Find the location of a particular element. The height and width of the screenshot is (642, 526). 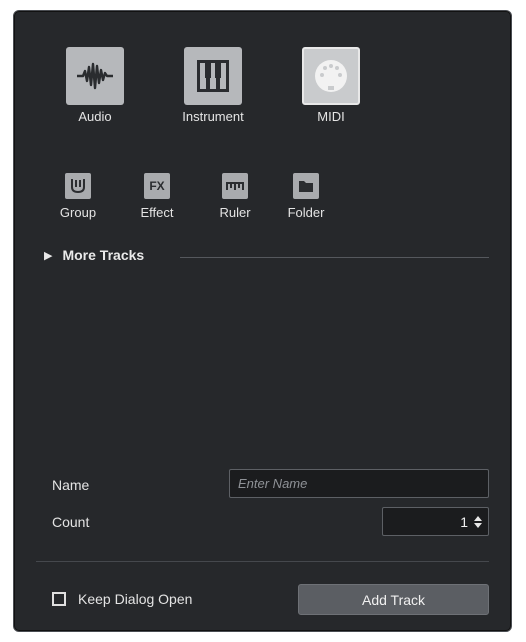

track-type-audio-button: Audio is located at coordinates (95, 85).